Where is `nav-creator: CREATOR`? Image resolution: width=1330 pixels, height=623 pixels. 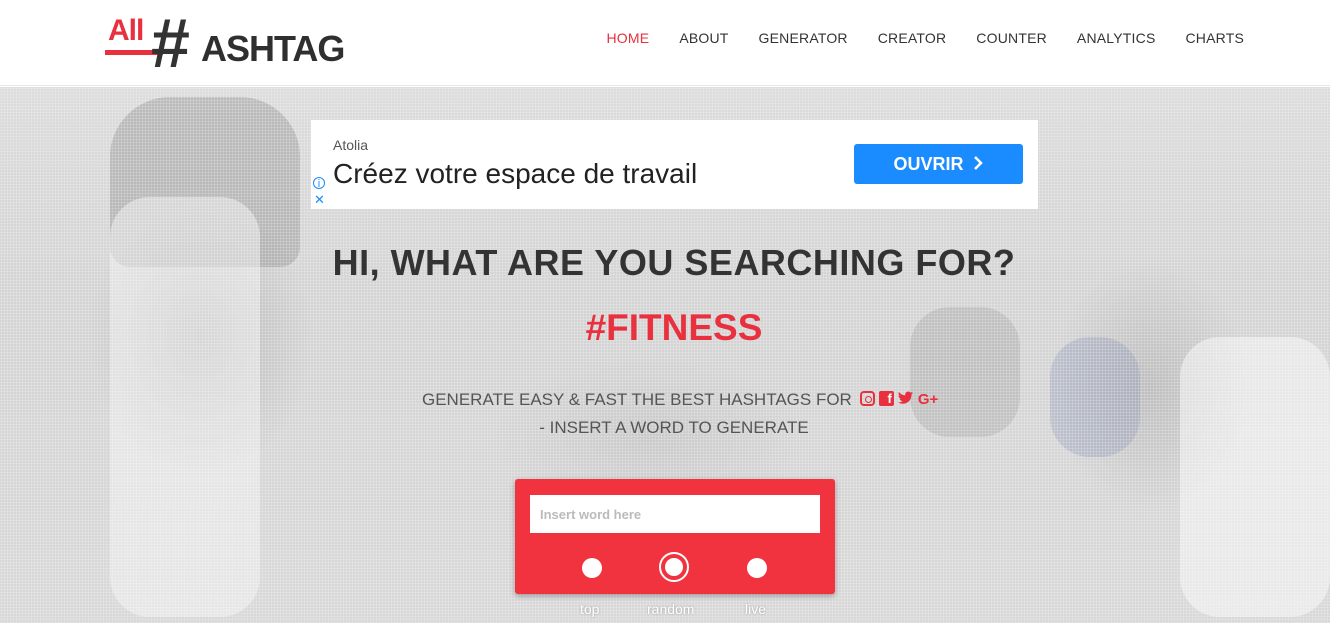 nav-creator: CREATOR is located at coordinates (912, 38).